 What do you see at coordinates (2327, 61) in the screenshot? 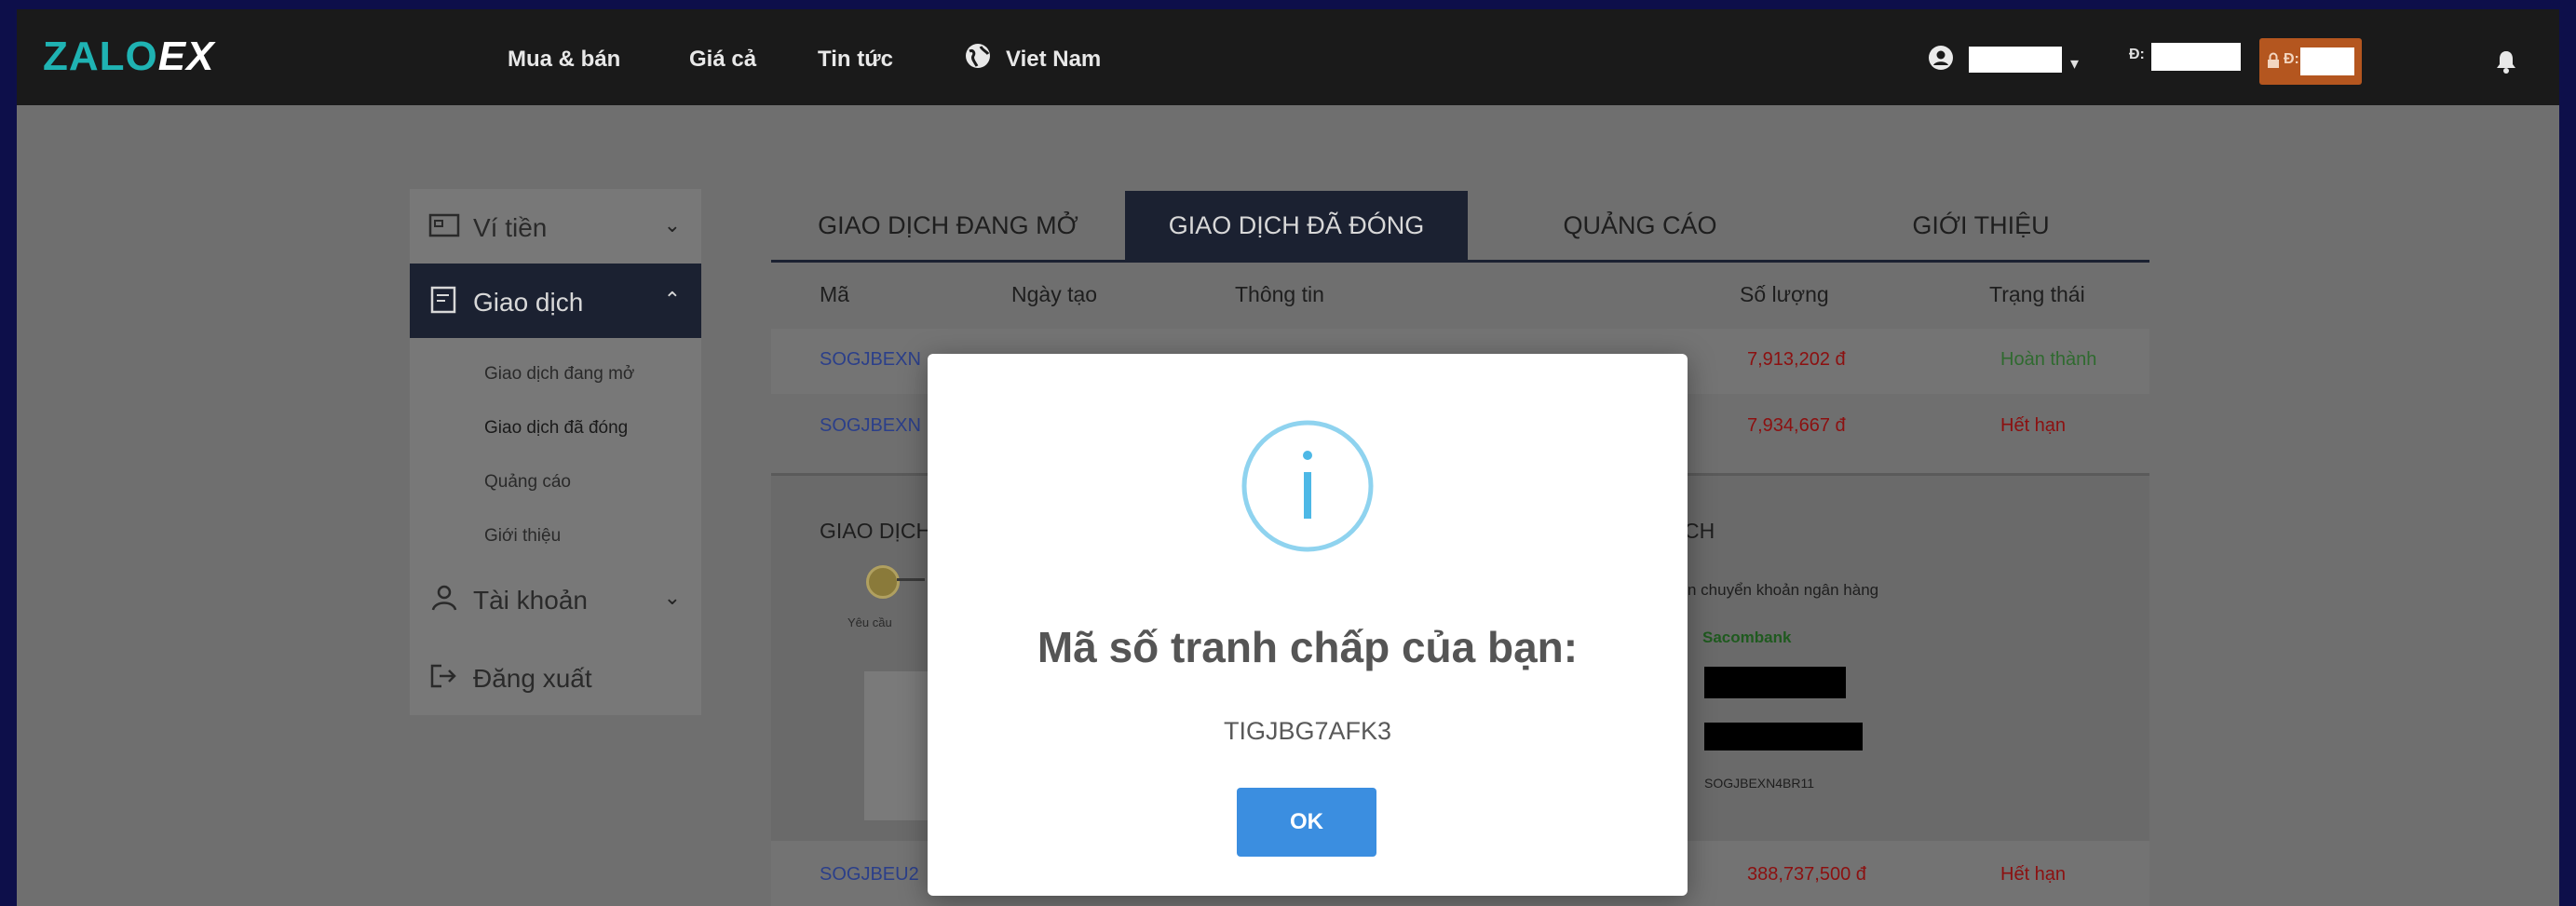
I see `redacted-wallet-balance` at bounding box center [2327, 61].